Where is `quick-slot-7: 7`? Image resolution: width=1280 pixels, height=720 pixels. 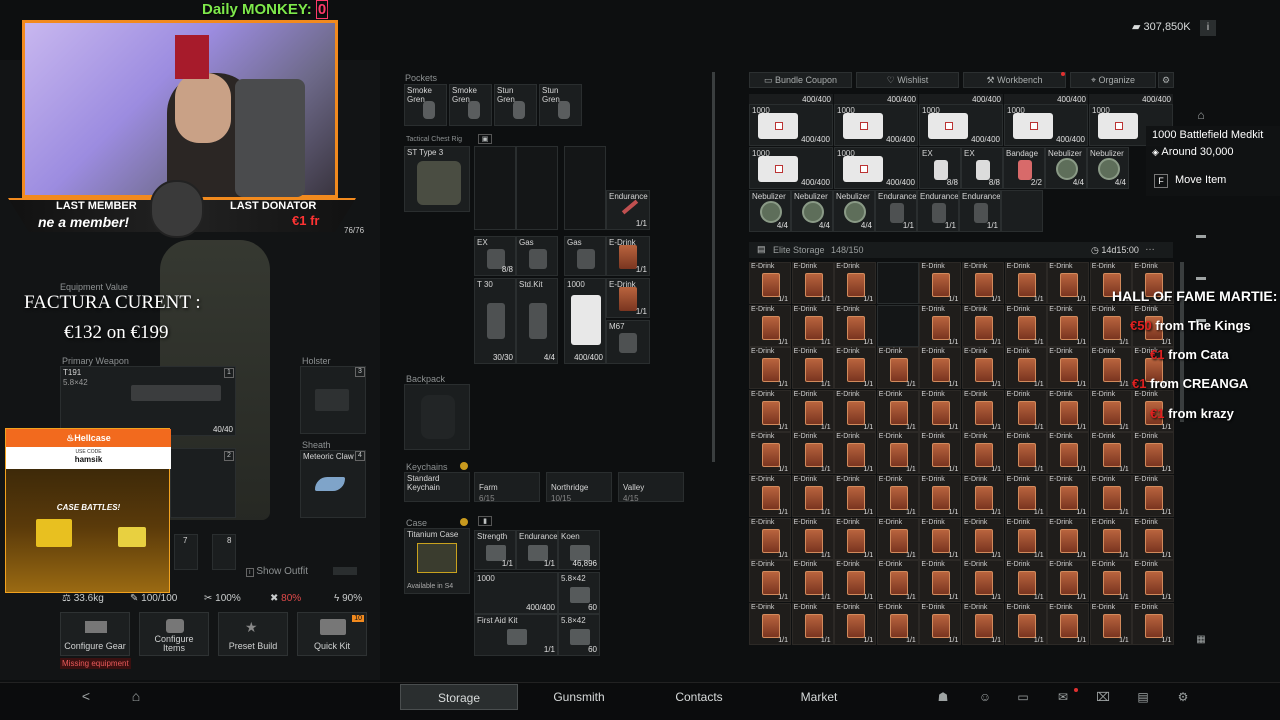 quick-slot-7: 7 is located at coordinates (186, 552).